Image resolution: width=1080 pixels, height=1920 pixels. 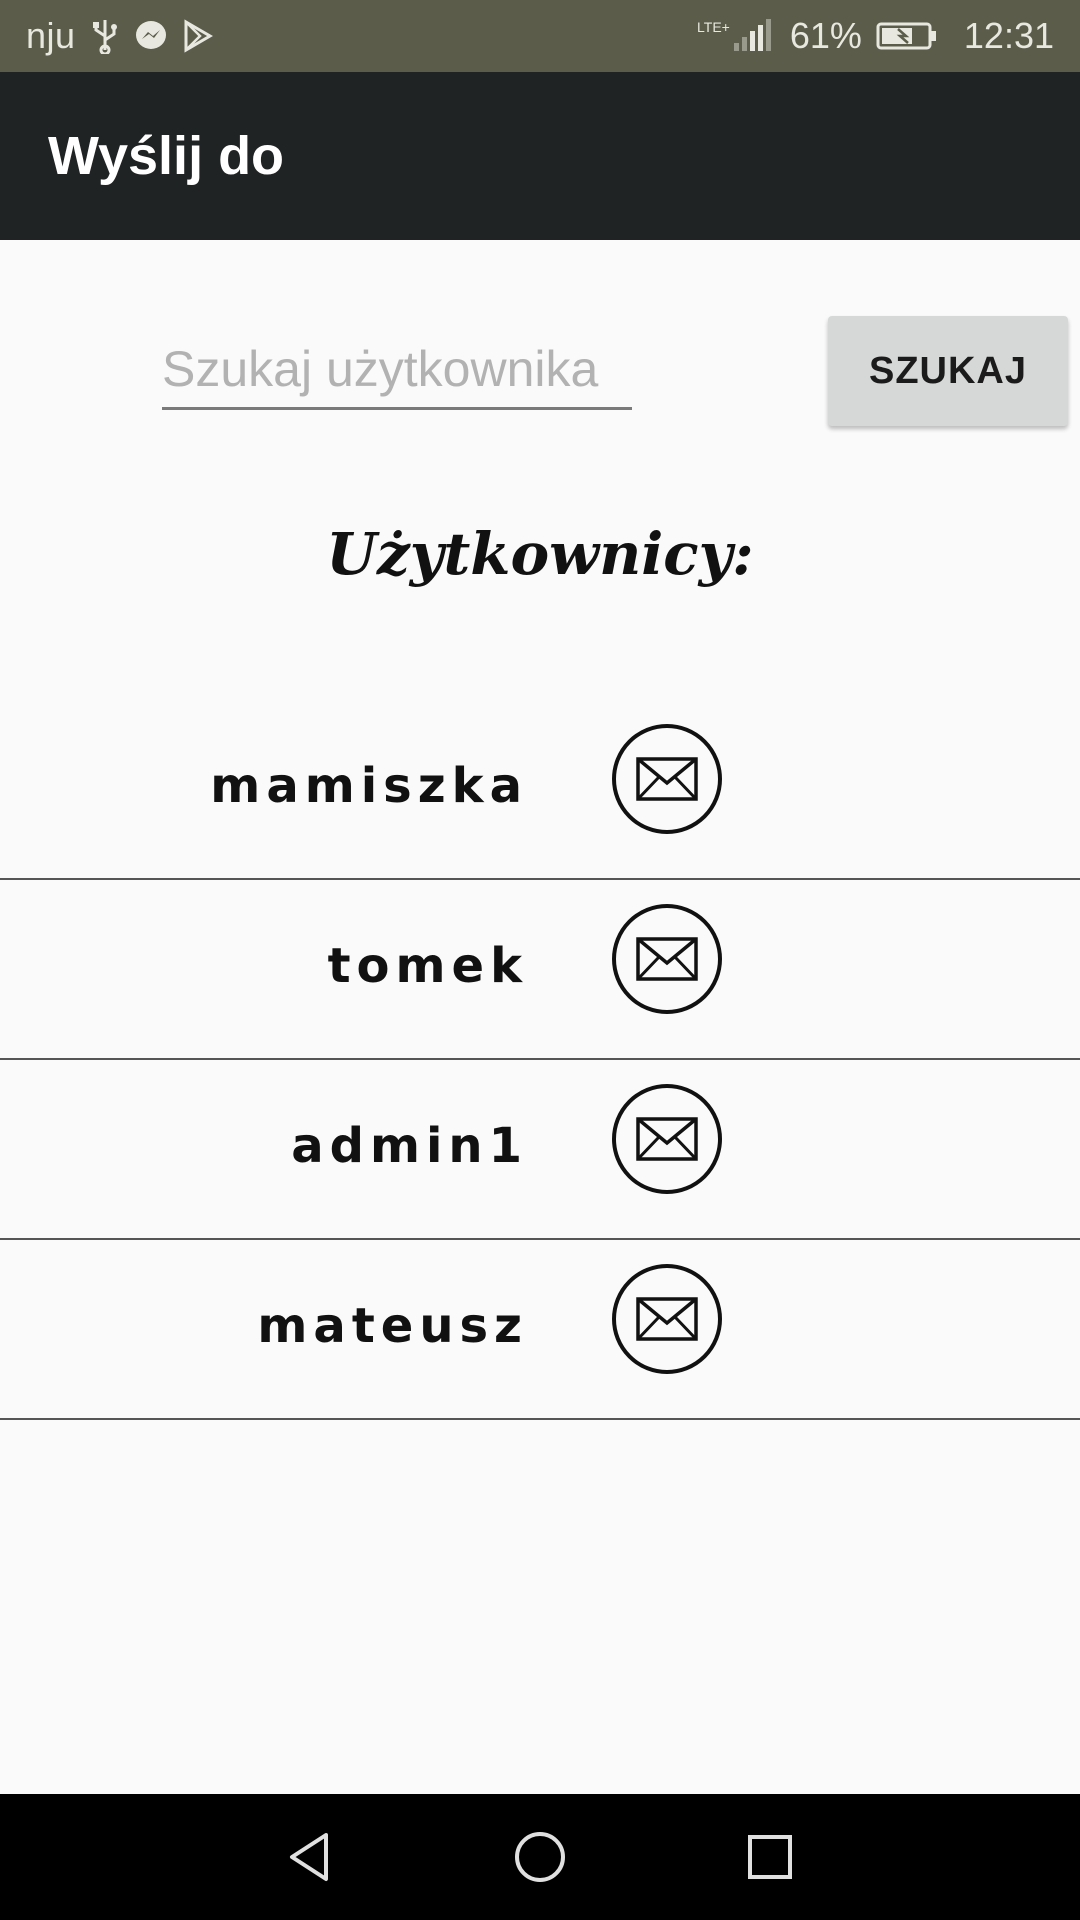 I want to click on page-title: Wyślij do, so click(x=166, y=156).